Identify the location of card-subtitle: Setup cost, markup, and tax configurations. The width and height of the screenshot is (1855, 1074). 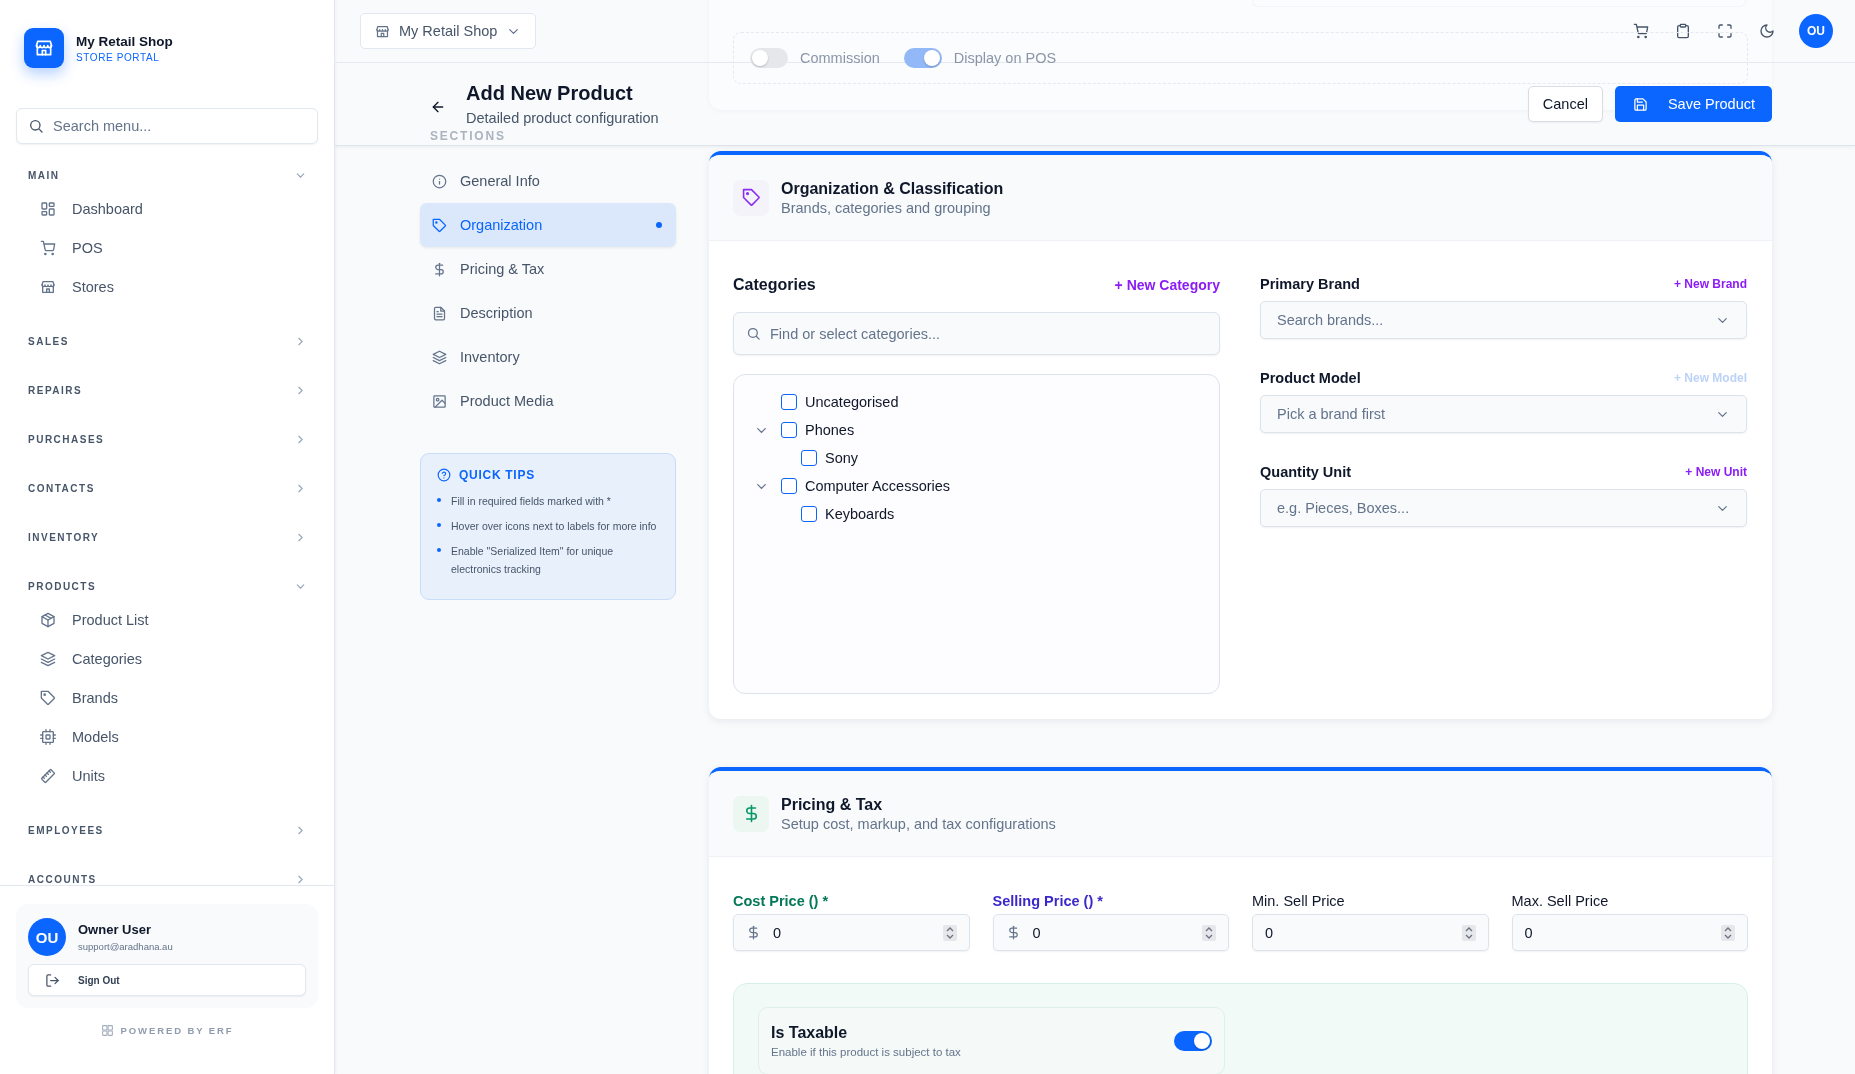
(918, 823).